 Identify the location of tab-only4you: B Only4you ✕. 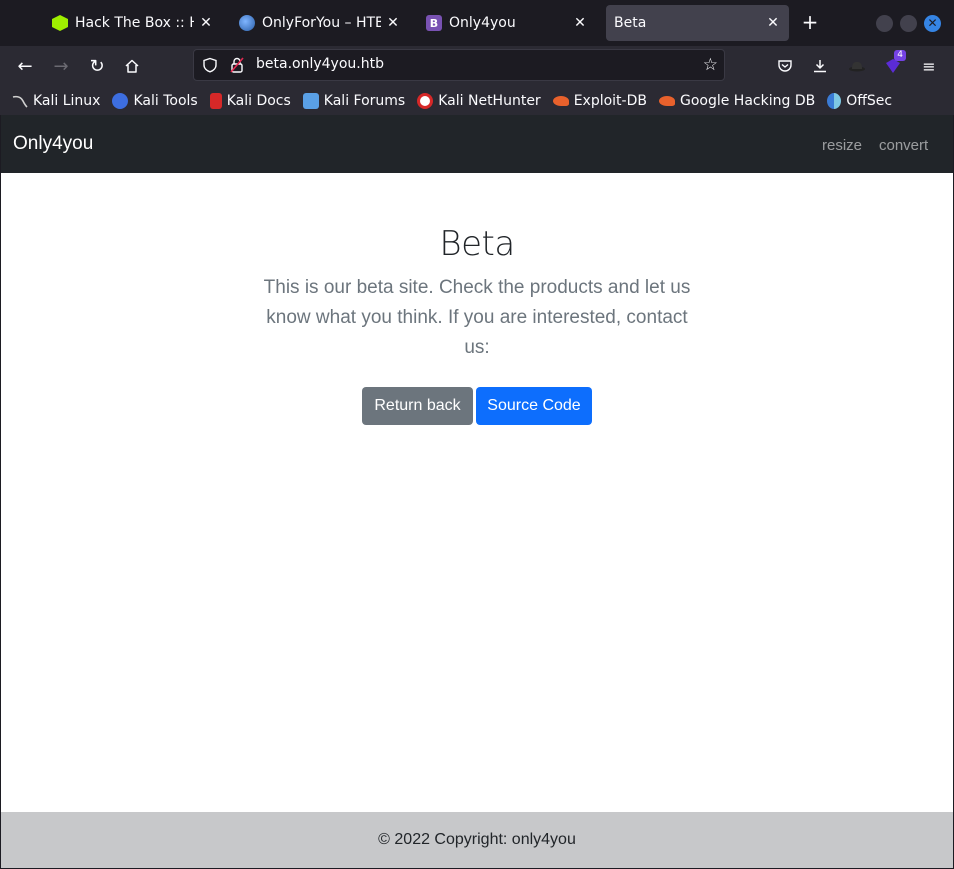
(507, 23).